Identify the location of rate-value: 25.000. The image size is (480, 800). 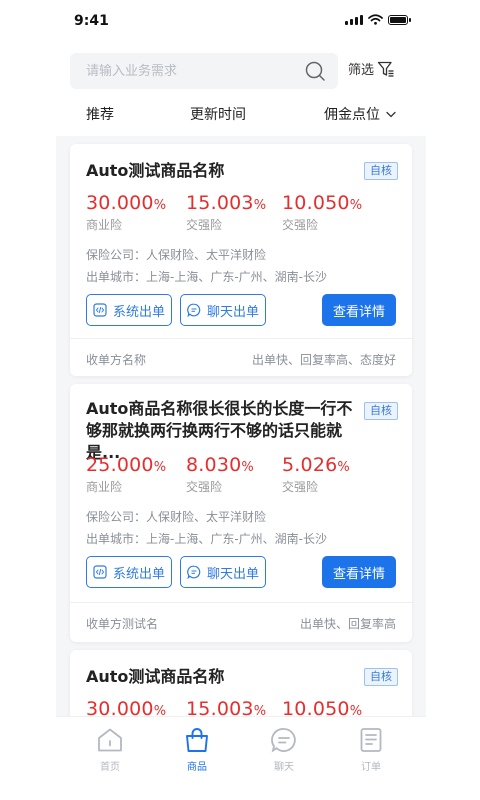
(120, 465).